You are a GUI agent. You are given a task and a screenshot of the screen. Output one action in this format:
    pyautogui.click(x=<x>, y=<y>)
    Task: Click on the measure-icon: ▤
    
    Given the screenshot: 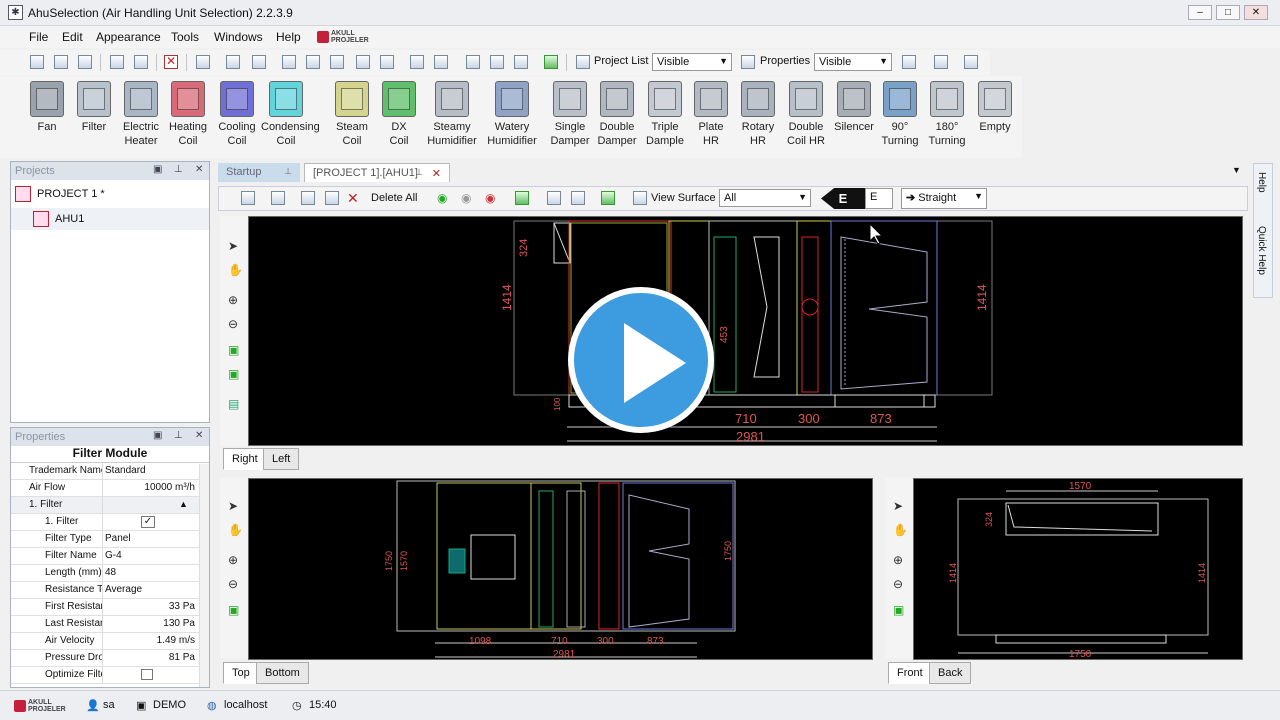 What is the action you would take?
    pyautogui.click(x=234, y=404)
    